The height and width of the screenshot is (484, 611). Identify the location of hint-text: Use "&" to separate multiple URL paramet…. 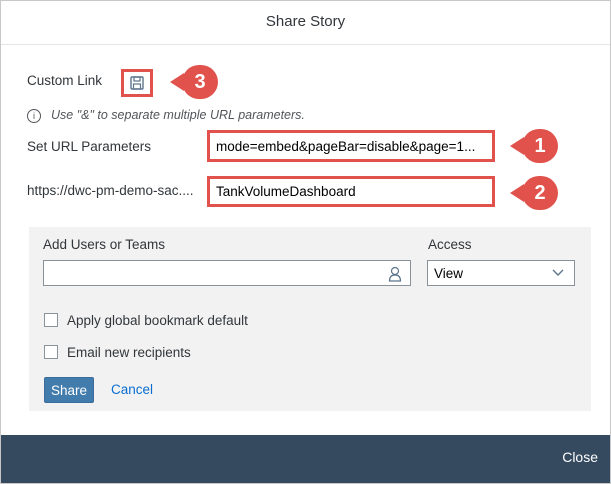
(178, 115).